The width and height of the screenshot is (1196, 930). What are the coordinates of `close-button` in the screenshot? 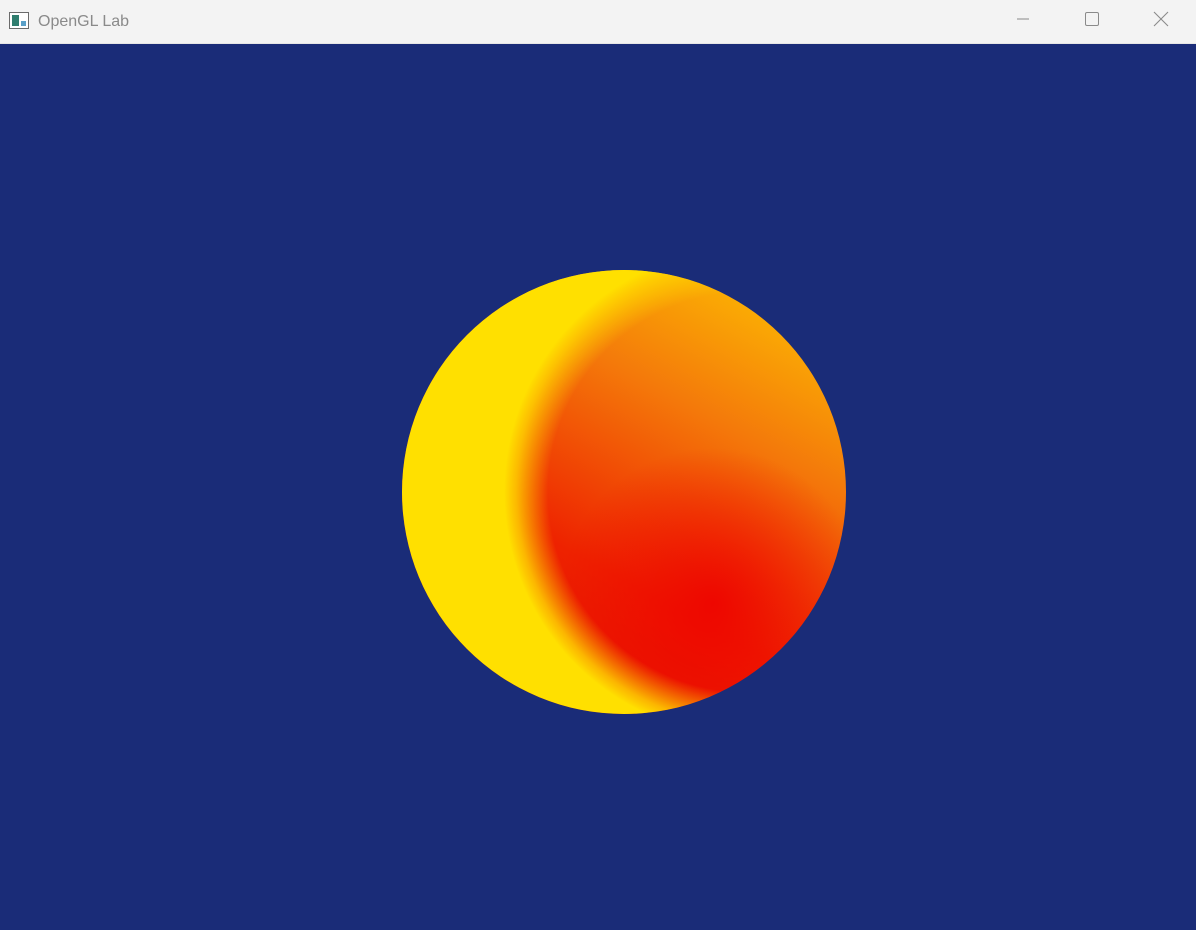 It's located at (1161, 21).